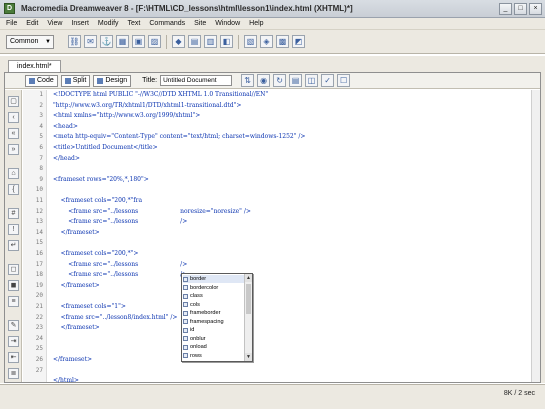  What do you see at coordinates (90, 41) in the screenshot?
I see `email-link-icon: ✉` at bounding box center [90, 41].